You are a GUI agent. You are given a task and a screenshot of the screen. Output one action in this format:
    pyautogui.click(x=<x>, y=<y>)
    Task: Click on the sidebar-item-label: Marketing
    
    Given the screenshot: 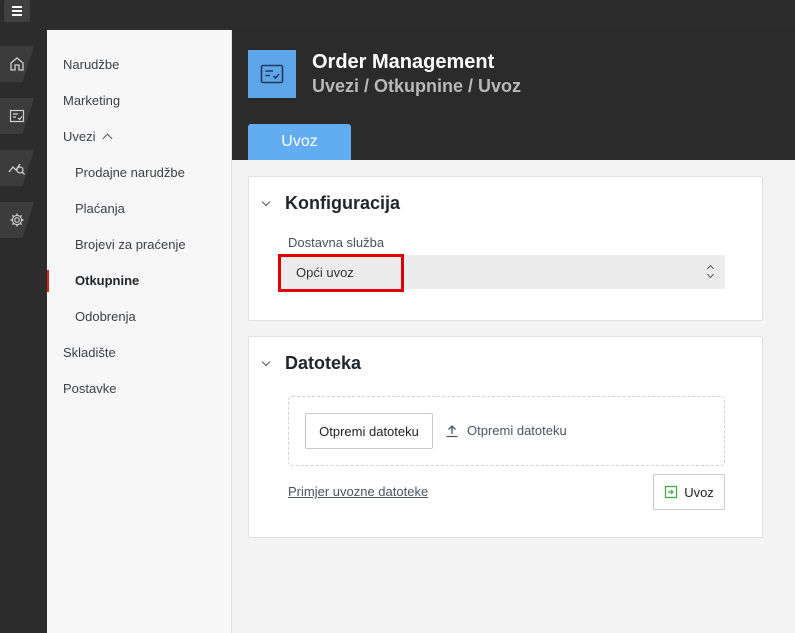 What is the action you would take?
    pyautogui.click(x=92, y=100)
    